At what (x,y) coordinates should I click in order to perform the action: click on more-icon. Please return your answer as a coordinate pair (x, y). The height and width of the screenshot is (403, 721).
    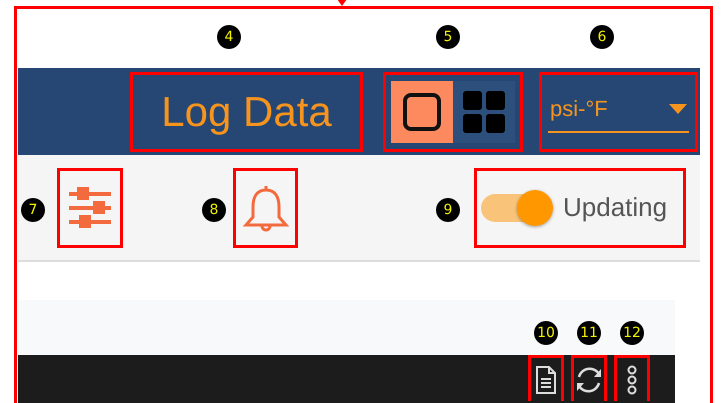
    Looking at the image, I should click on (632, 379).